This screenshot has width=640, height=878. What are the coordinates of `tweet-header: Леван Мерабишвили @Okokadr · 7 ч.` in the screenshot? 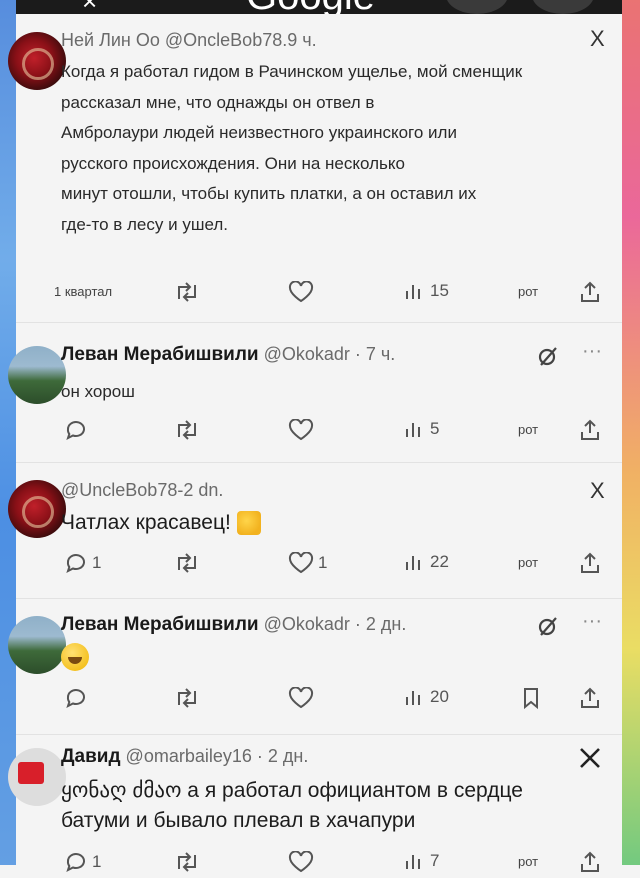 It's located at (228, 355).